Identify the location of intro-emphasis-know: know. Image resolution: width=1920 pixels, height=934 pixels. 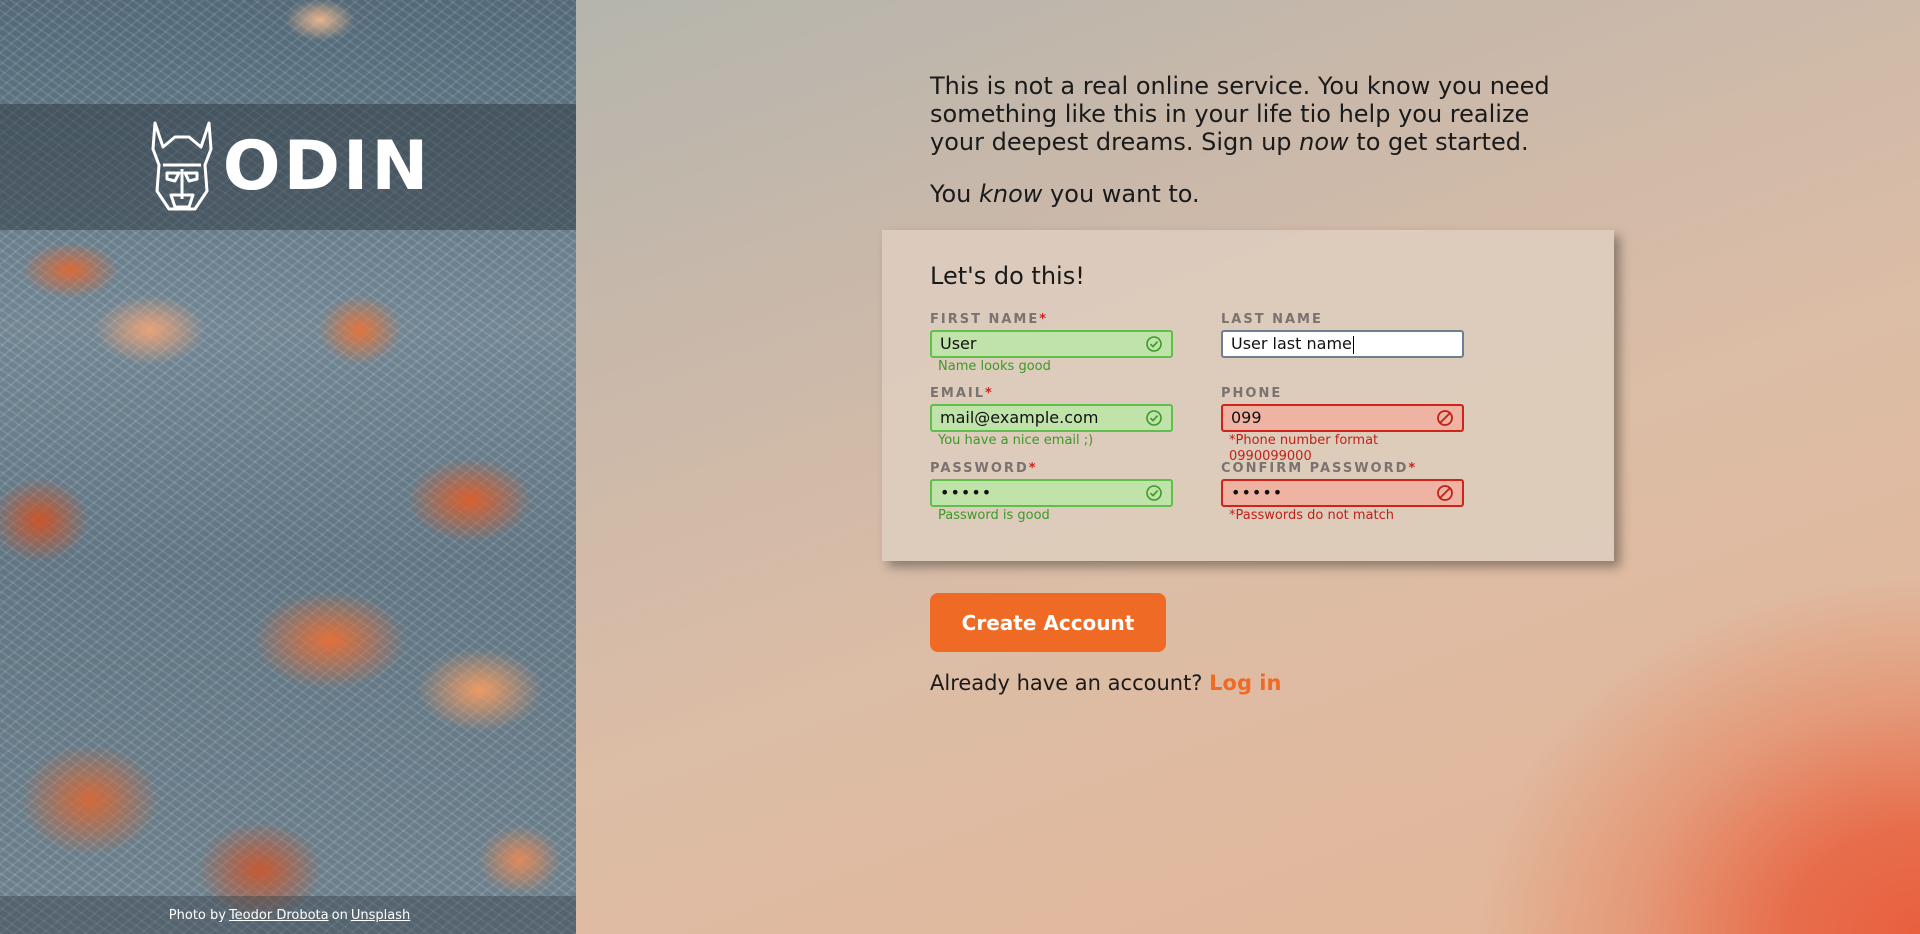
(1011, 194).